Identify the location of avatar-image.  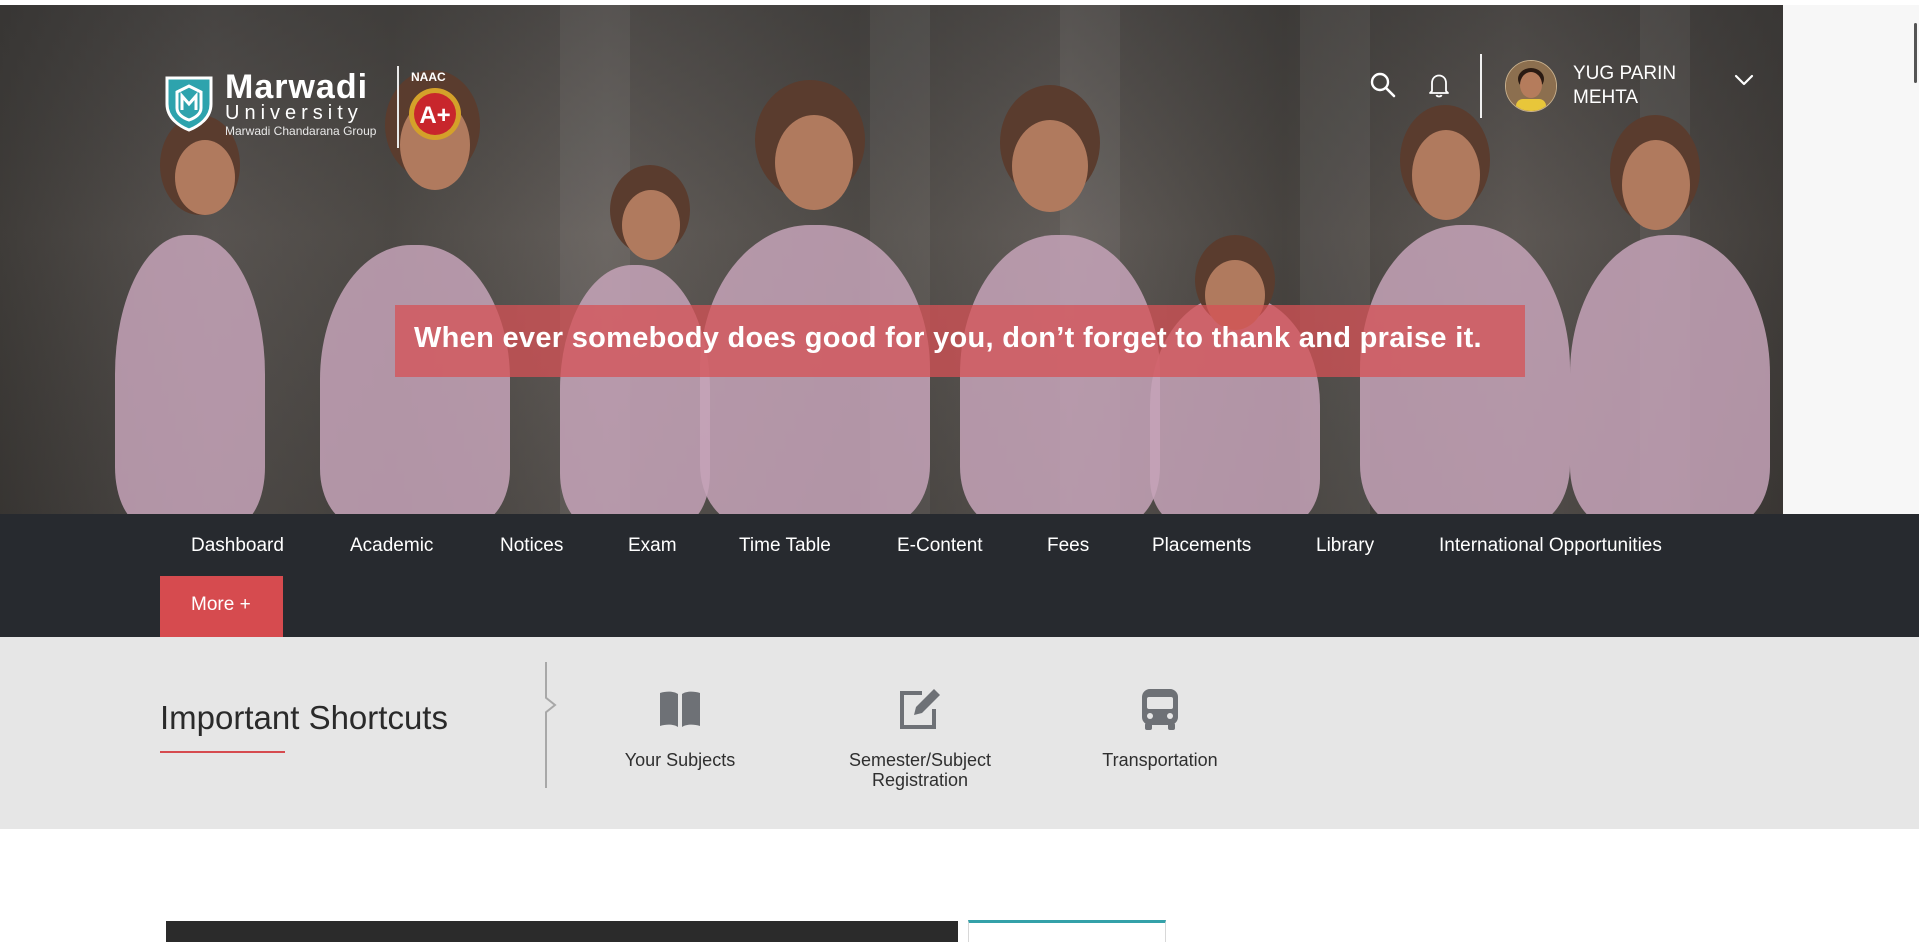
(1531, 86).